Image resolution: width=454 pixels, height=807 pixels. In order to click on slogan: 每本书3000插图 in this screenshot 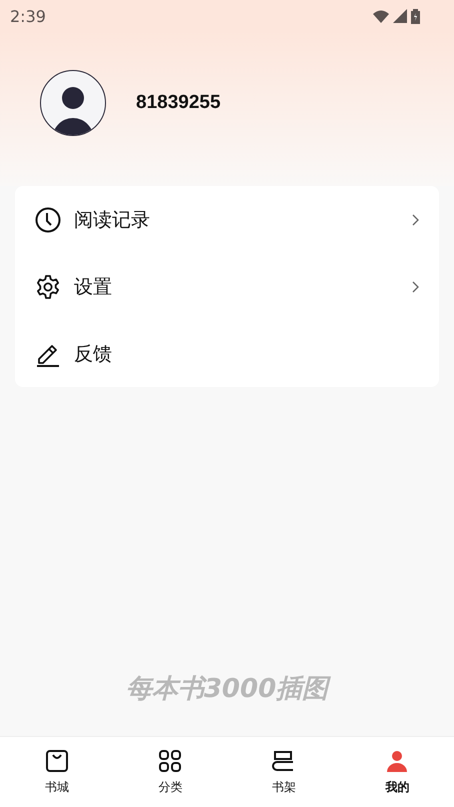, I will do `click(227, 688)`.